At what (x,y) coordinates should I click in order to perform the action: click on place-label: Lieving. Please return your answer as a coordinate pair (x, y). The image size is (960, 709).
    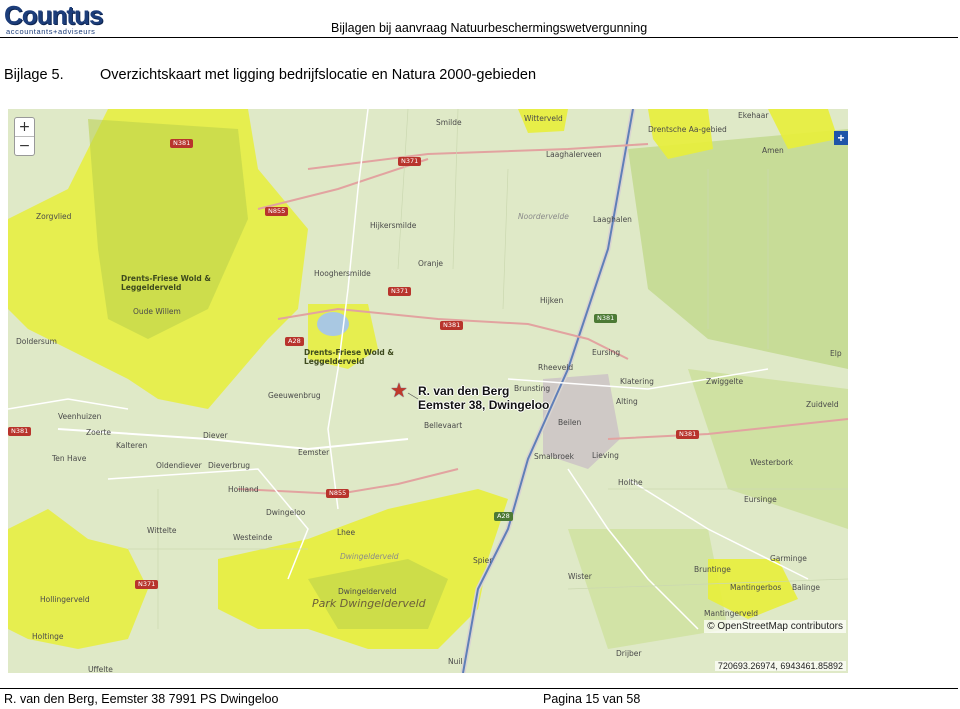
    Looking at the image, I should click on (605, 455).